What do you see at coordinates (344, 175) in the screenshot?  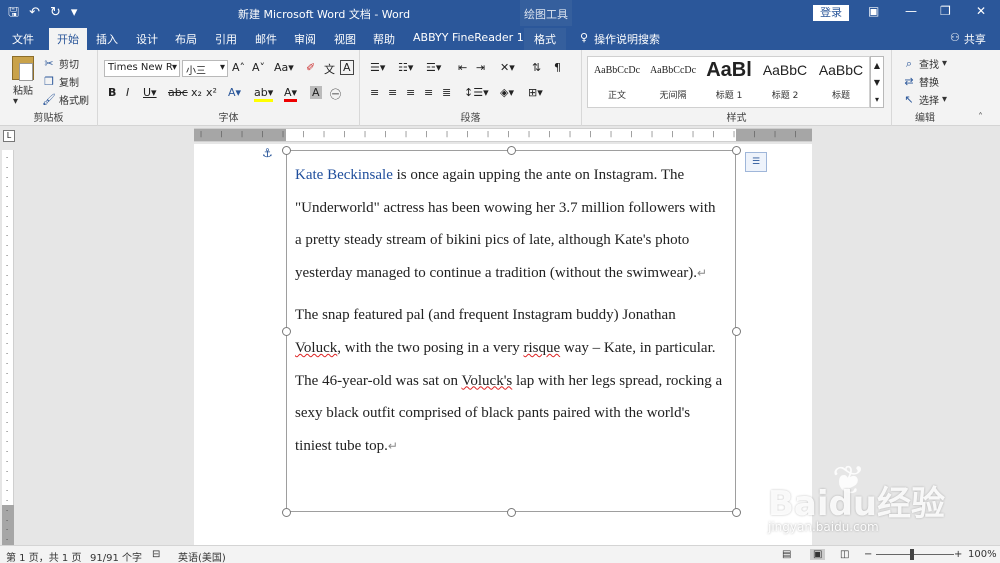 I see `hyperlink: Kate Beckinsale` at bounding box center [344, 175].